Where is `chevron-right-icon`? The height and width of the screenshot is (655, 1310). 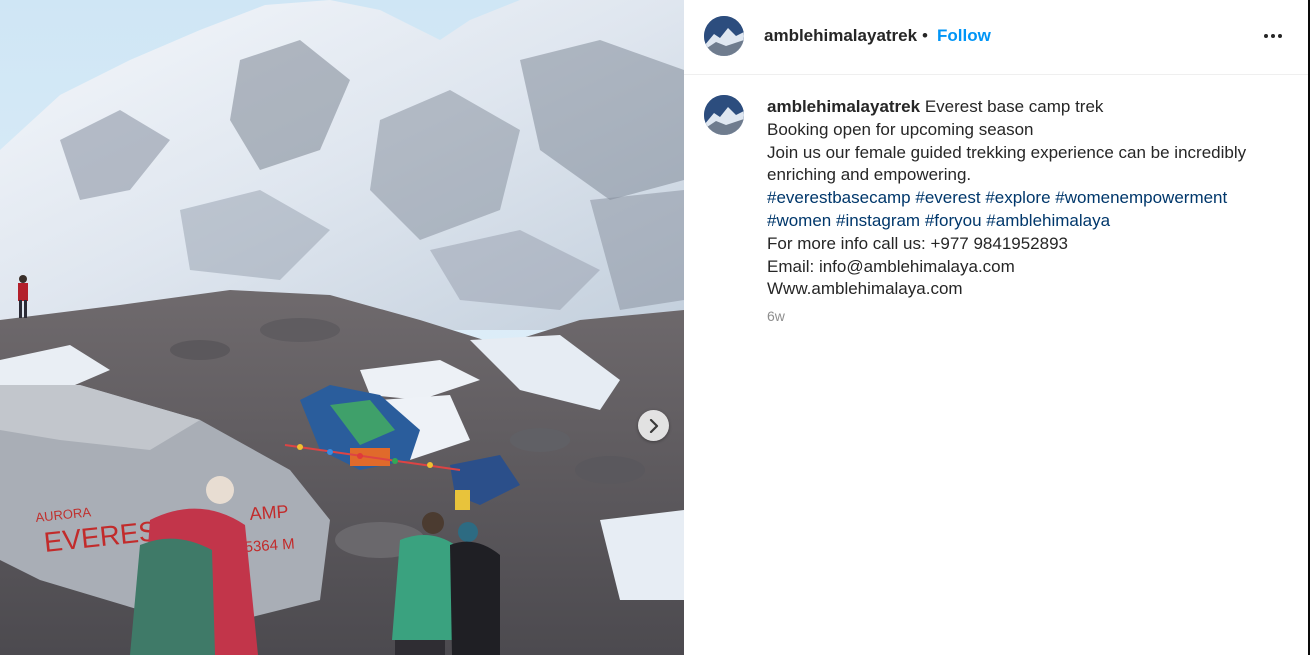
chevron-right-icon is located at coordinates (653, 425).